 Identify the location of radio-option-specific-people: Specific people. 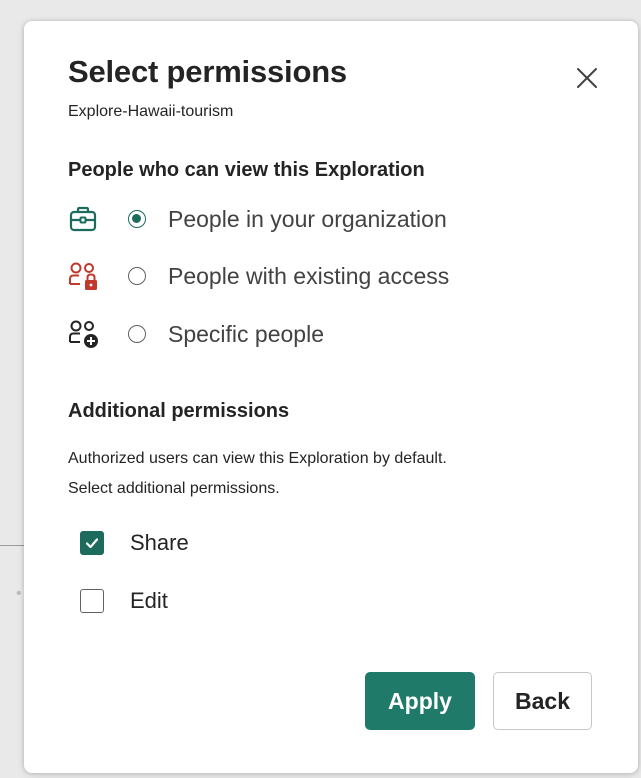
(196, 334).